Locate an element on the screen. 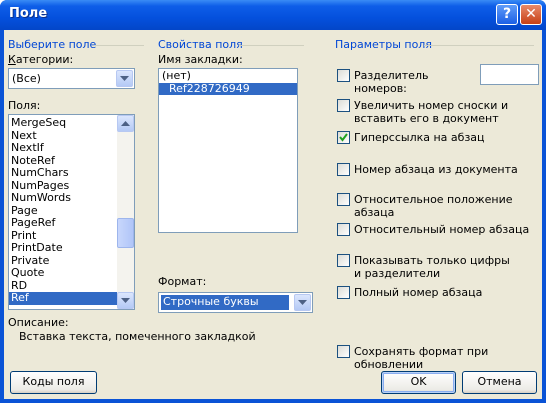  description-label: Описание: is located at coordinates (38, 322).